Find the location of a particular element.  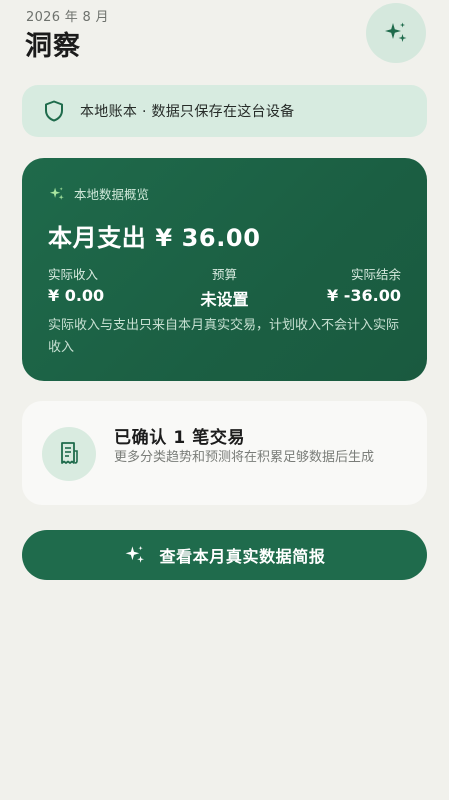

receipt-icon is located at coordinates (69, 454).